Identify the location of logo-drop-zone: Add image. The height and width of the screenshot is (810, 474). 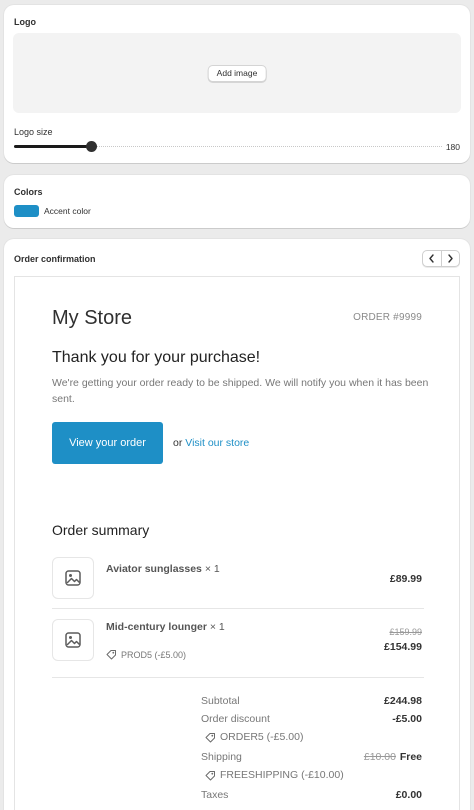
(237, 73).